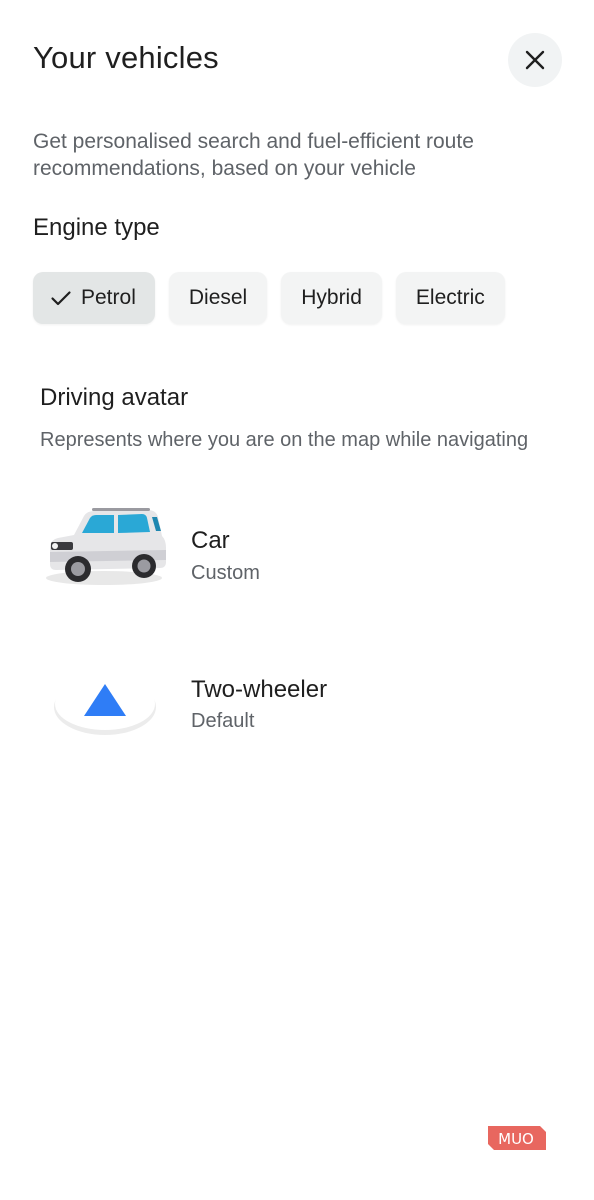 The width and height of the screenshot is (594, 1200). What do you see at coordinates (269, 299) in the screenshot?
I see `engine-type-chips: Petrol Diesel Hybrid Electric` at bounding box center [269, 299].